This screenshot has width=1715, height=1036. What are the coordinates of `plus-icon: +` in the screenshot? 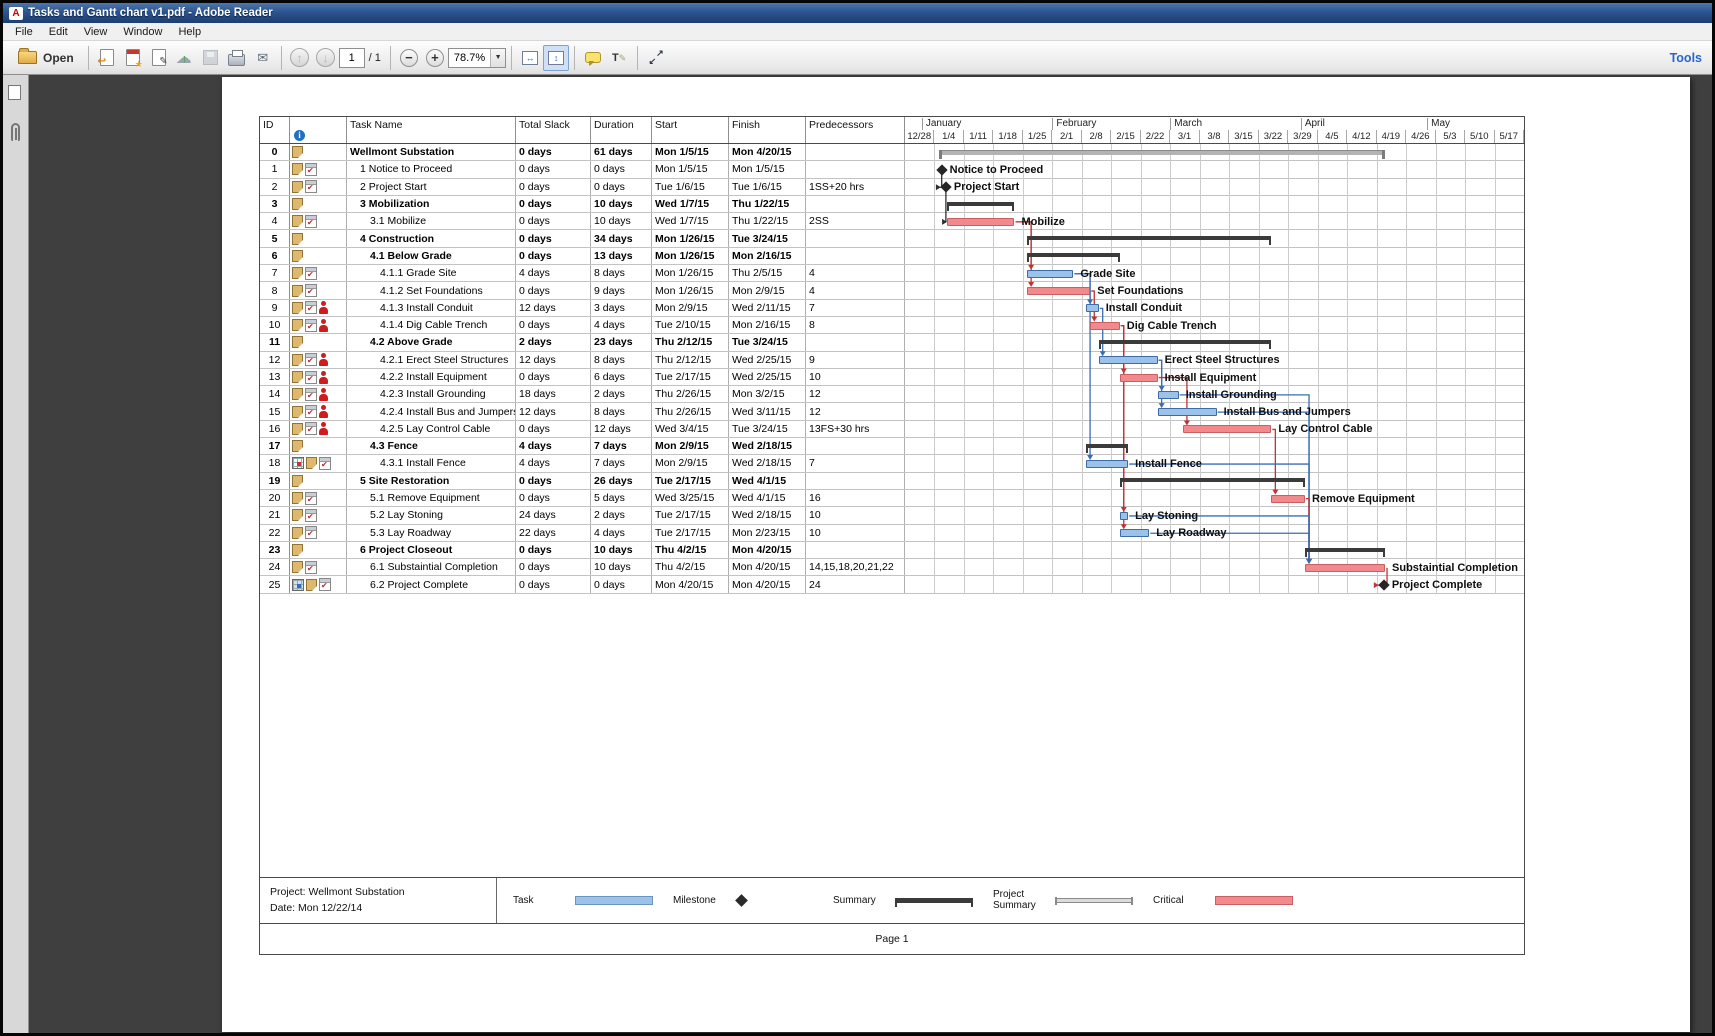 It's located at (434, 57).